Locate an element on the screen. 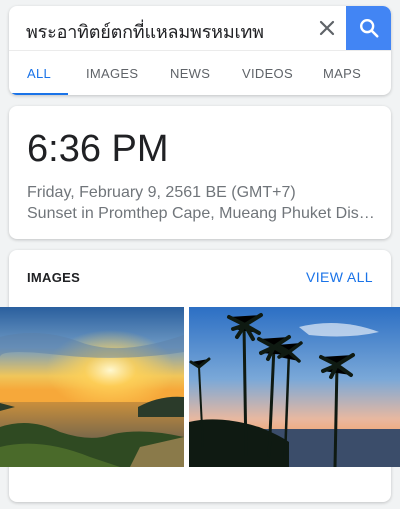  search-button is located at coordinates (368, 28).